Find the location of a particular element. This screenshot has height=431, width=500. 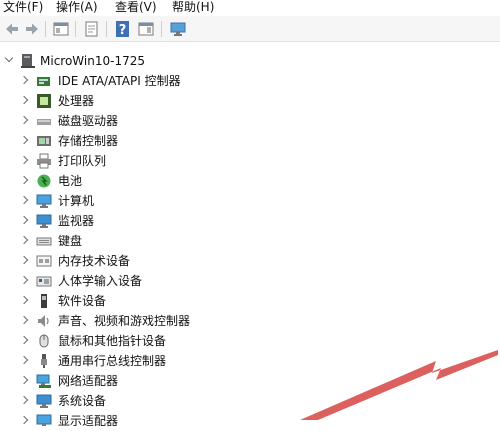

tree-item: IDE ATA/ATAPI 控制器 is located at coordinates (250, 81).